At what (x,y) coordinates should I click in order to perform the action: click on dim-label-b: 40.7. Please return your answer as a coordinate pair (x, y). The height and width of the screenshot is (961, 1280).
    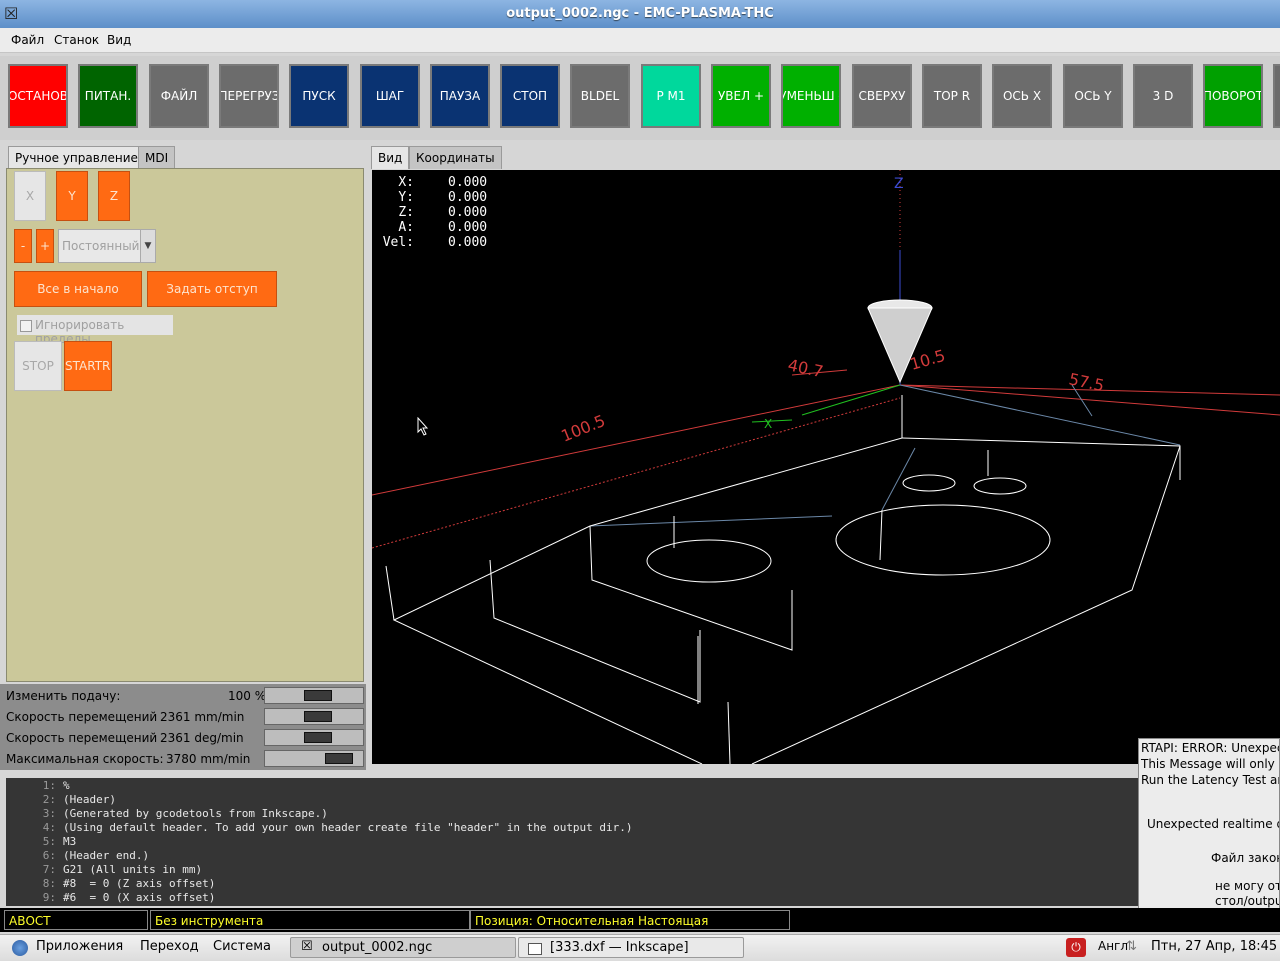
    Looking at the image, I should click on (805, 368).